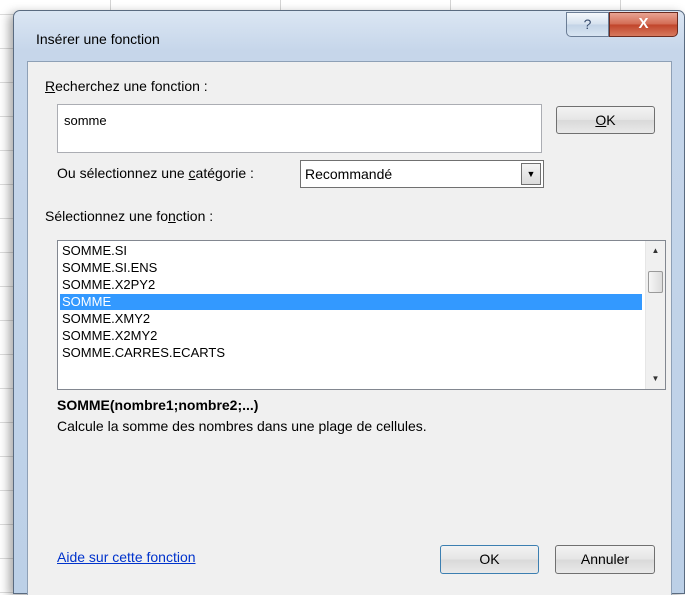 The height and width of the screenshot is (595, 685). I want to click on list-item-selected: SOMME, so click(351, 302).